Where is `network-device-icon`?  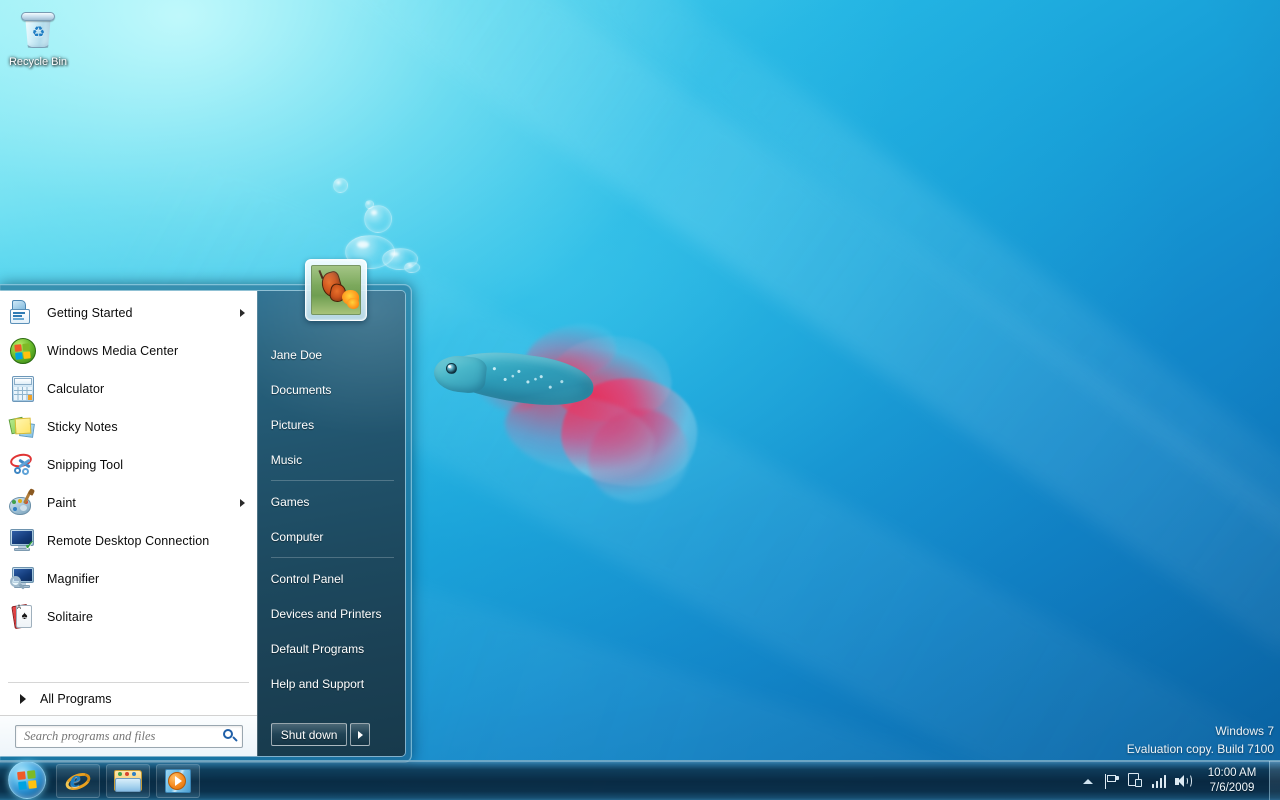 network-device-icon is located at coordinates (1135, 781).